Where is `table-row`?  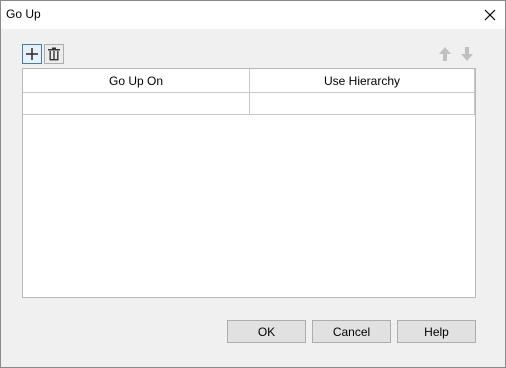
table-row is located at coordinates (249, 104).